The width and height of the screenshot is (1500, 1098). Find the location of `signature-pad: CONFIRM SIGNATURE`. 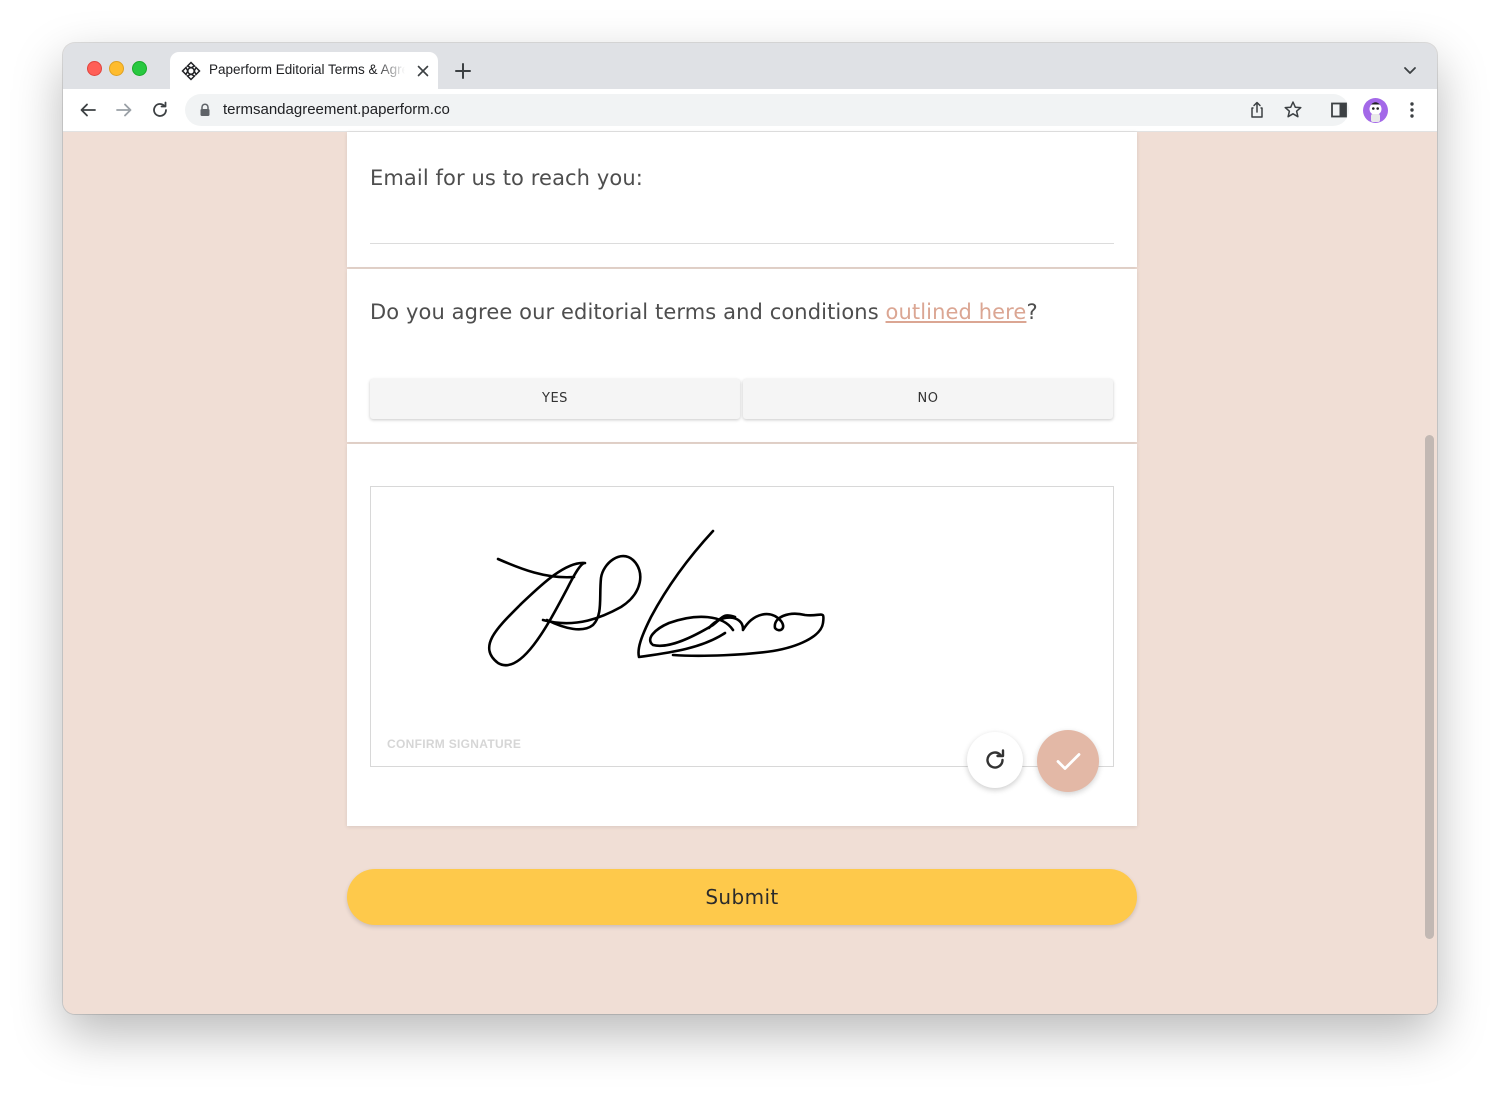

signature-pad: CONFIRM SIGNATURE is located at coordinates (742, 626).